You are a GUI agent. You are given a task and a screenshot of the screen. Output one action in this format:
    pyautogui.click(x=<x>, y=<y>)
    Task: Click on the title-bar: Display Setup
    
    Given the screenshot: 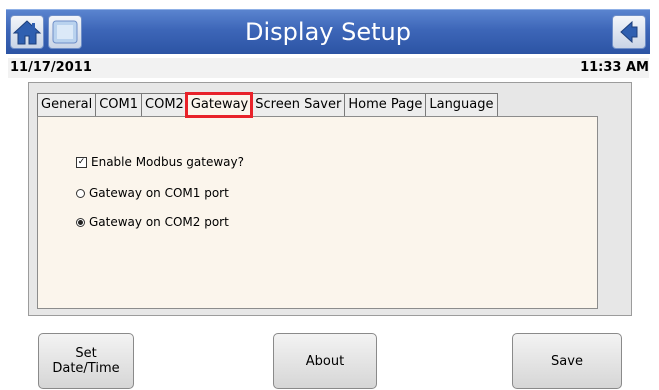 What is the action you would take?
    pyautogui.click(x=328, y=31)
    